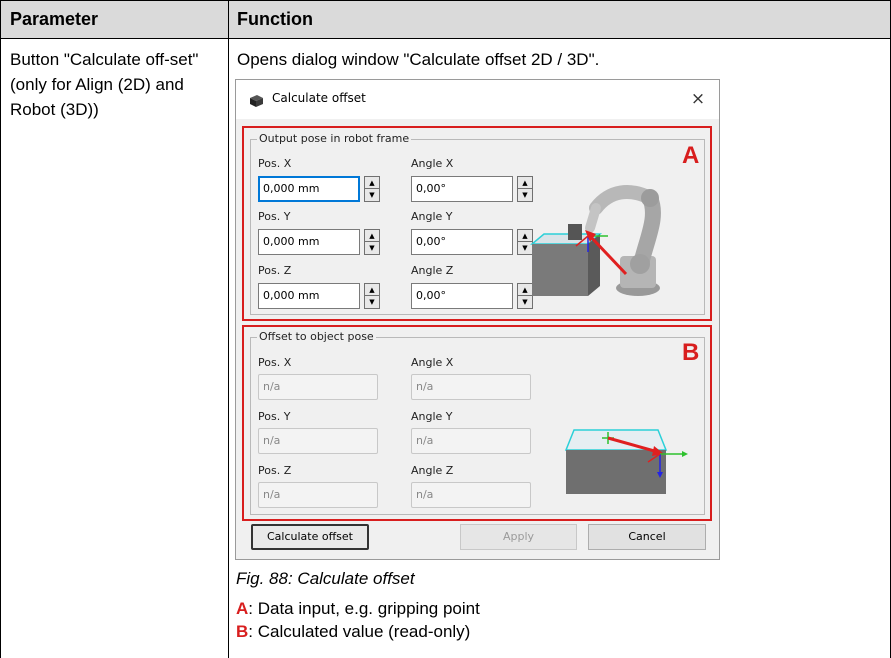 Image resolution: width=891 pixels, height=658 pixels. What do you see at coordinates (462, 242) in the screenshot?
I see `angle-y-input: 0,00°` at bounding box center [462, 242].